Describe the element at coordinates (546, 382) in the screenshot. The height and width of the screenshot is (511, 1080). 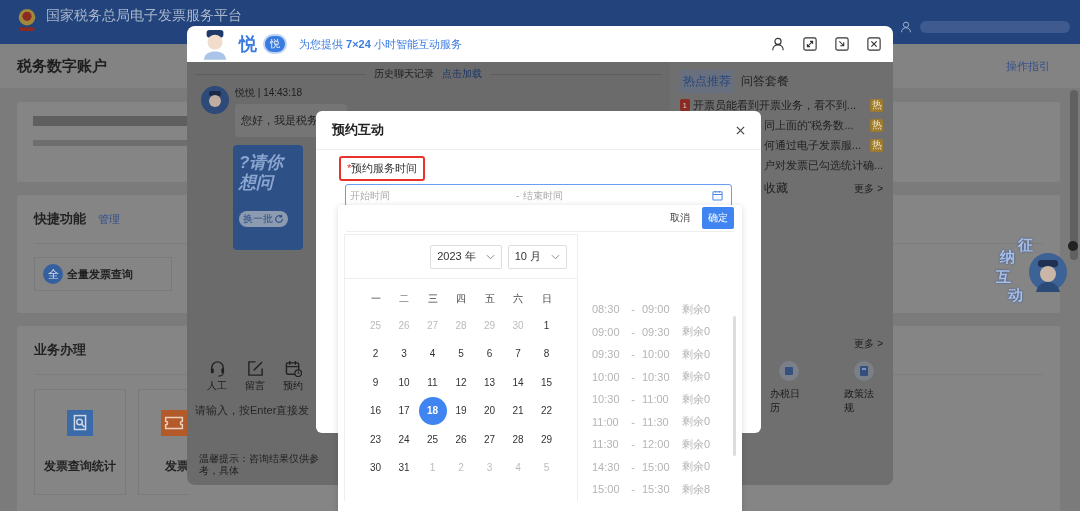
I see `calendar-day: 15` at that location.